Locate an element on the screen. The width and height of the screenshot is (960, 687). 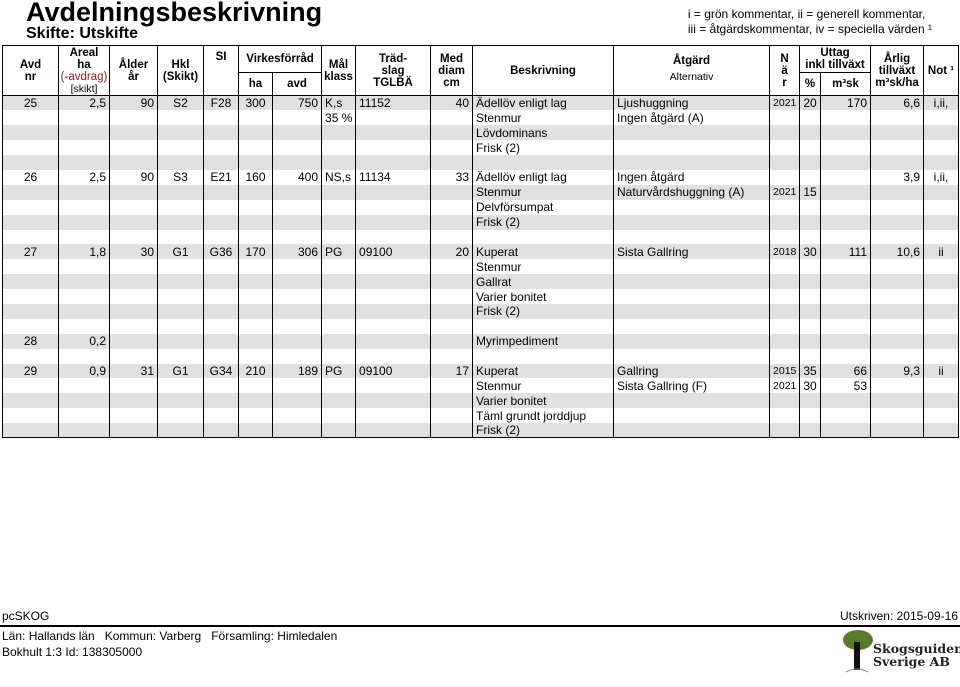
cell-hkl: G1 is located at coordinates (180, 371).